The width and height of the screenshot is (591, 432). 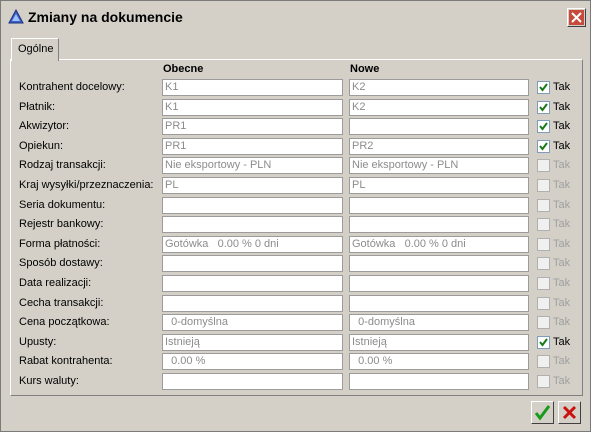 I want to click on new-value-field: Nie eksportowy - PLN, so click(x=439, y=165).